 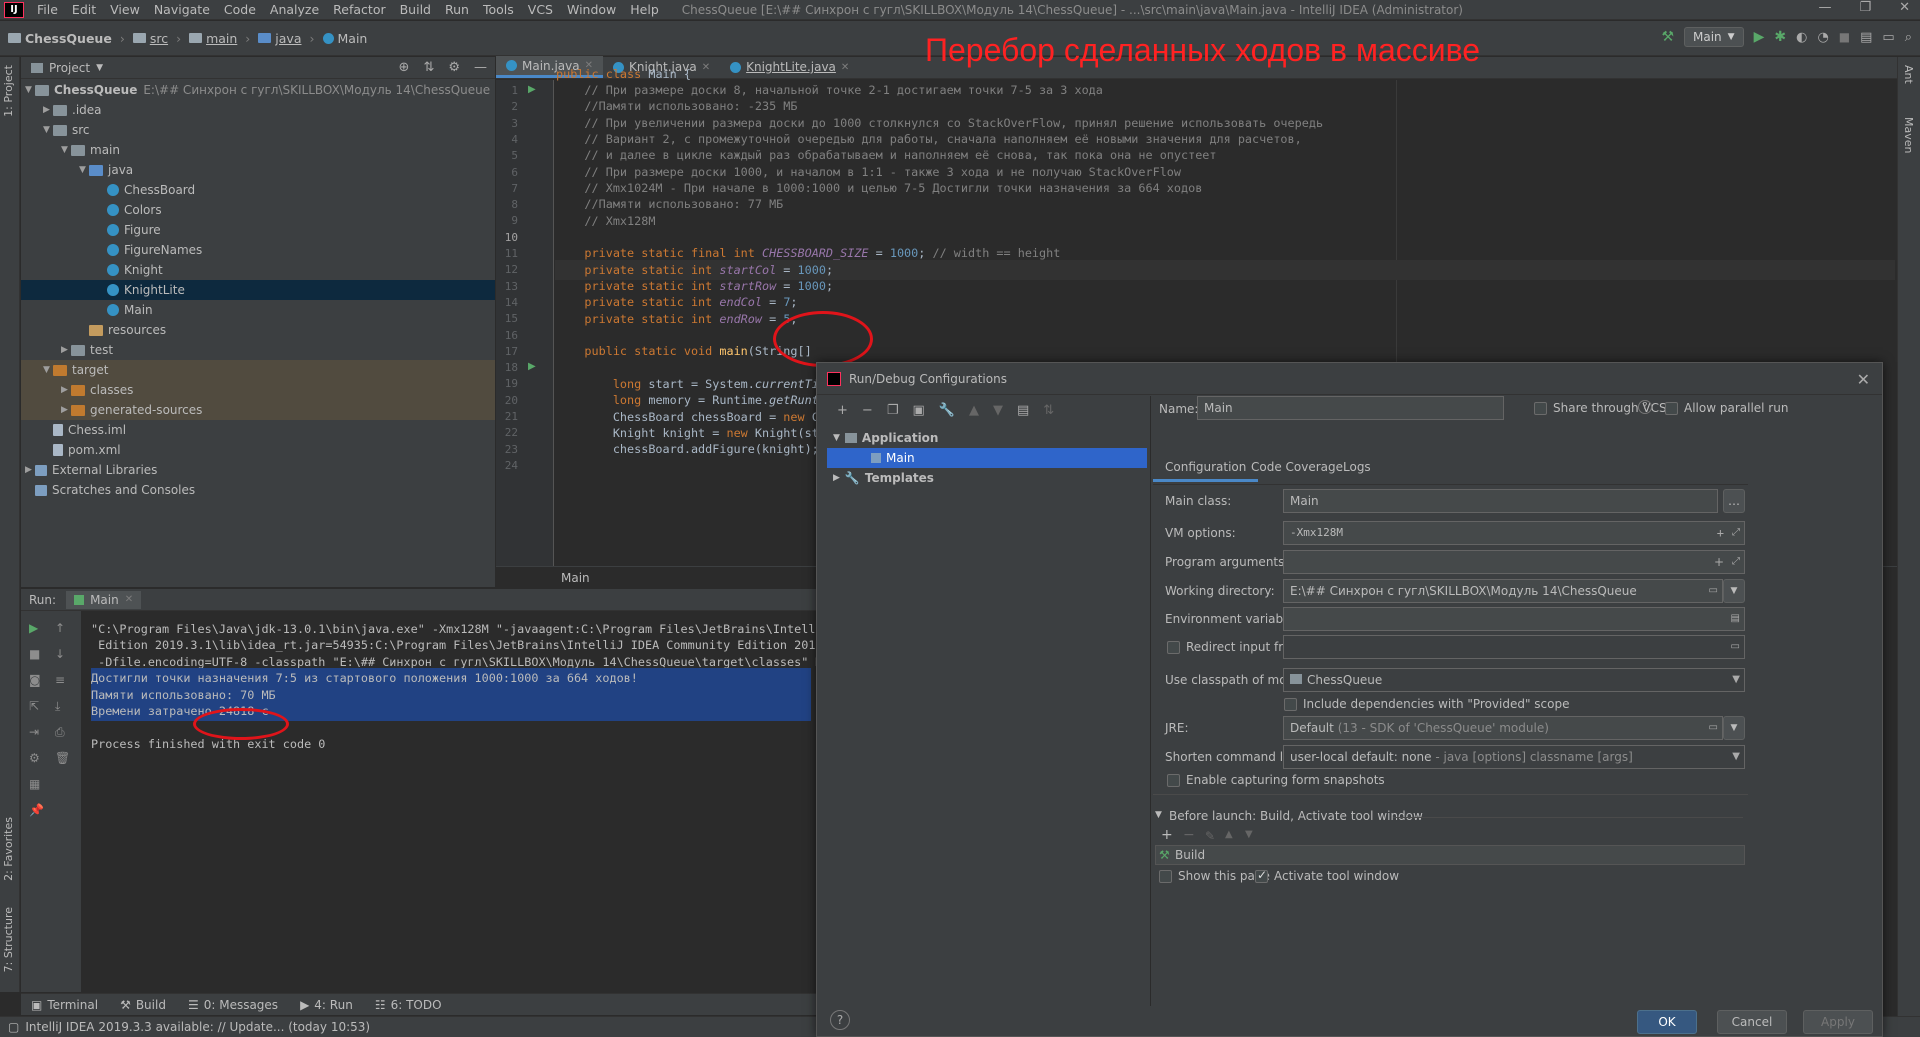 What do you see at coordinates (1210, 836) in the screenshot?
I see `edit-task-icon: ✎` at bounding box center [1210, 836].